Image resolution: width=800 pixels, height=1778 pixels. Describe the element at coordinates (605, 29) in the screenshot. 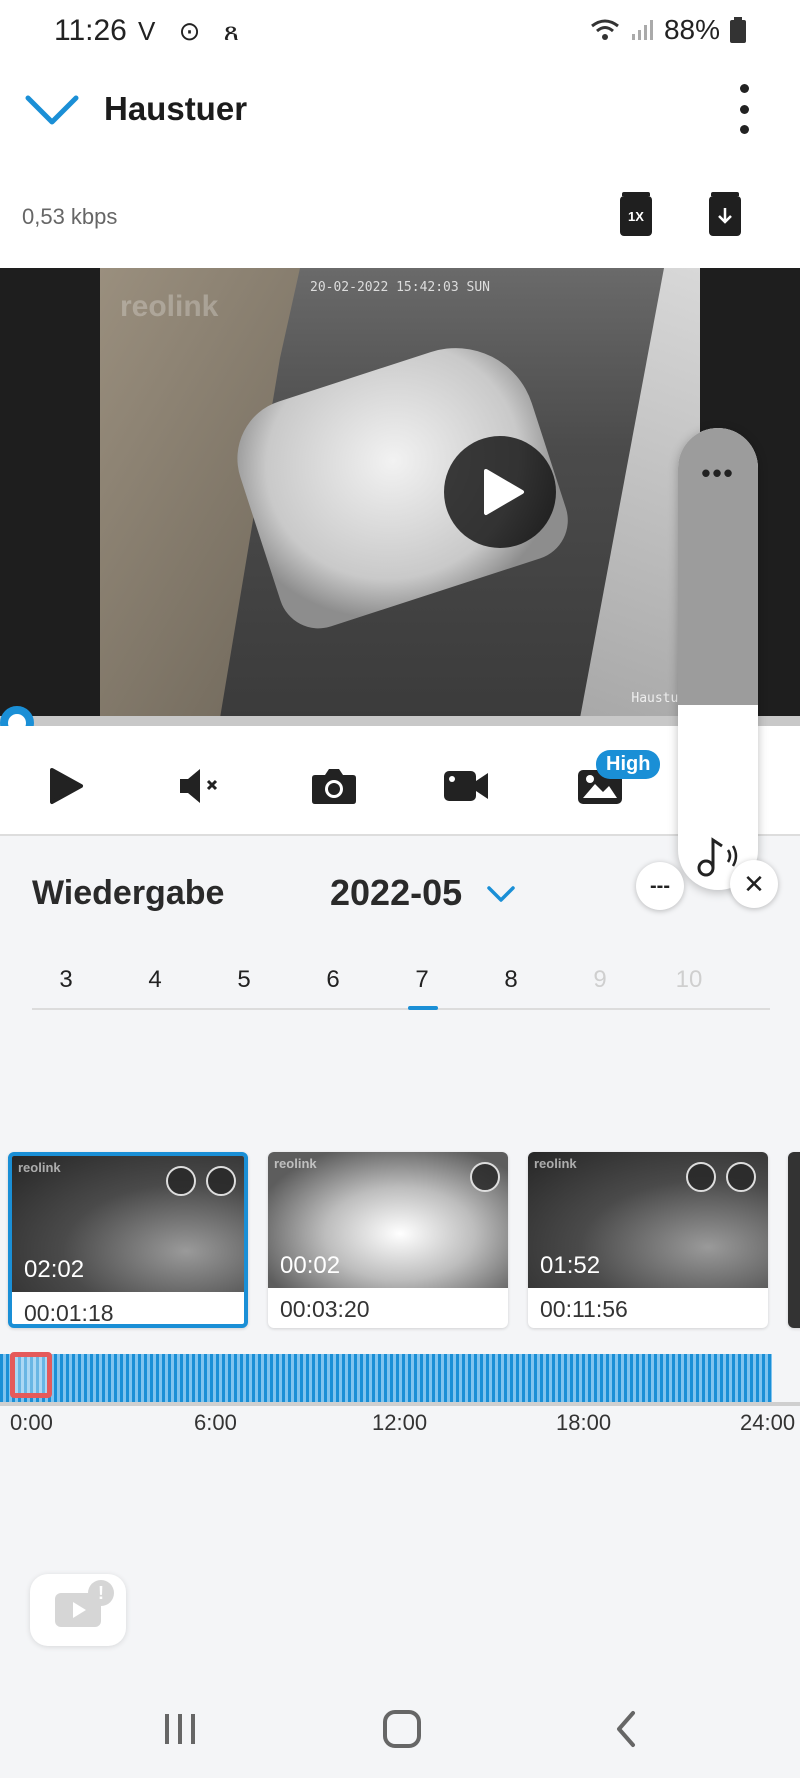

I see `wifi-icon` at that location.